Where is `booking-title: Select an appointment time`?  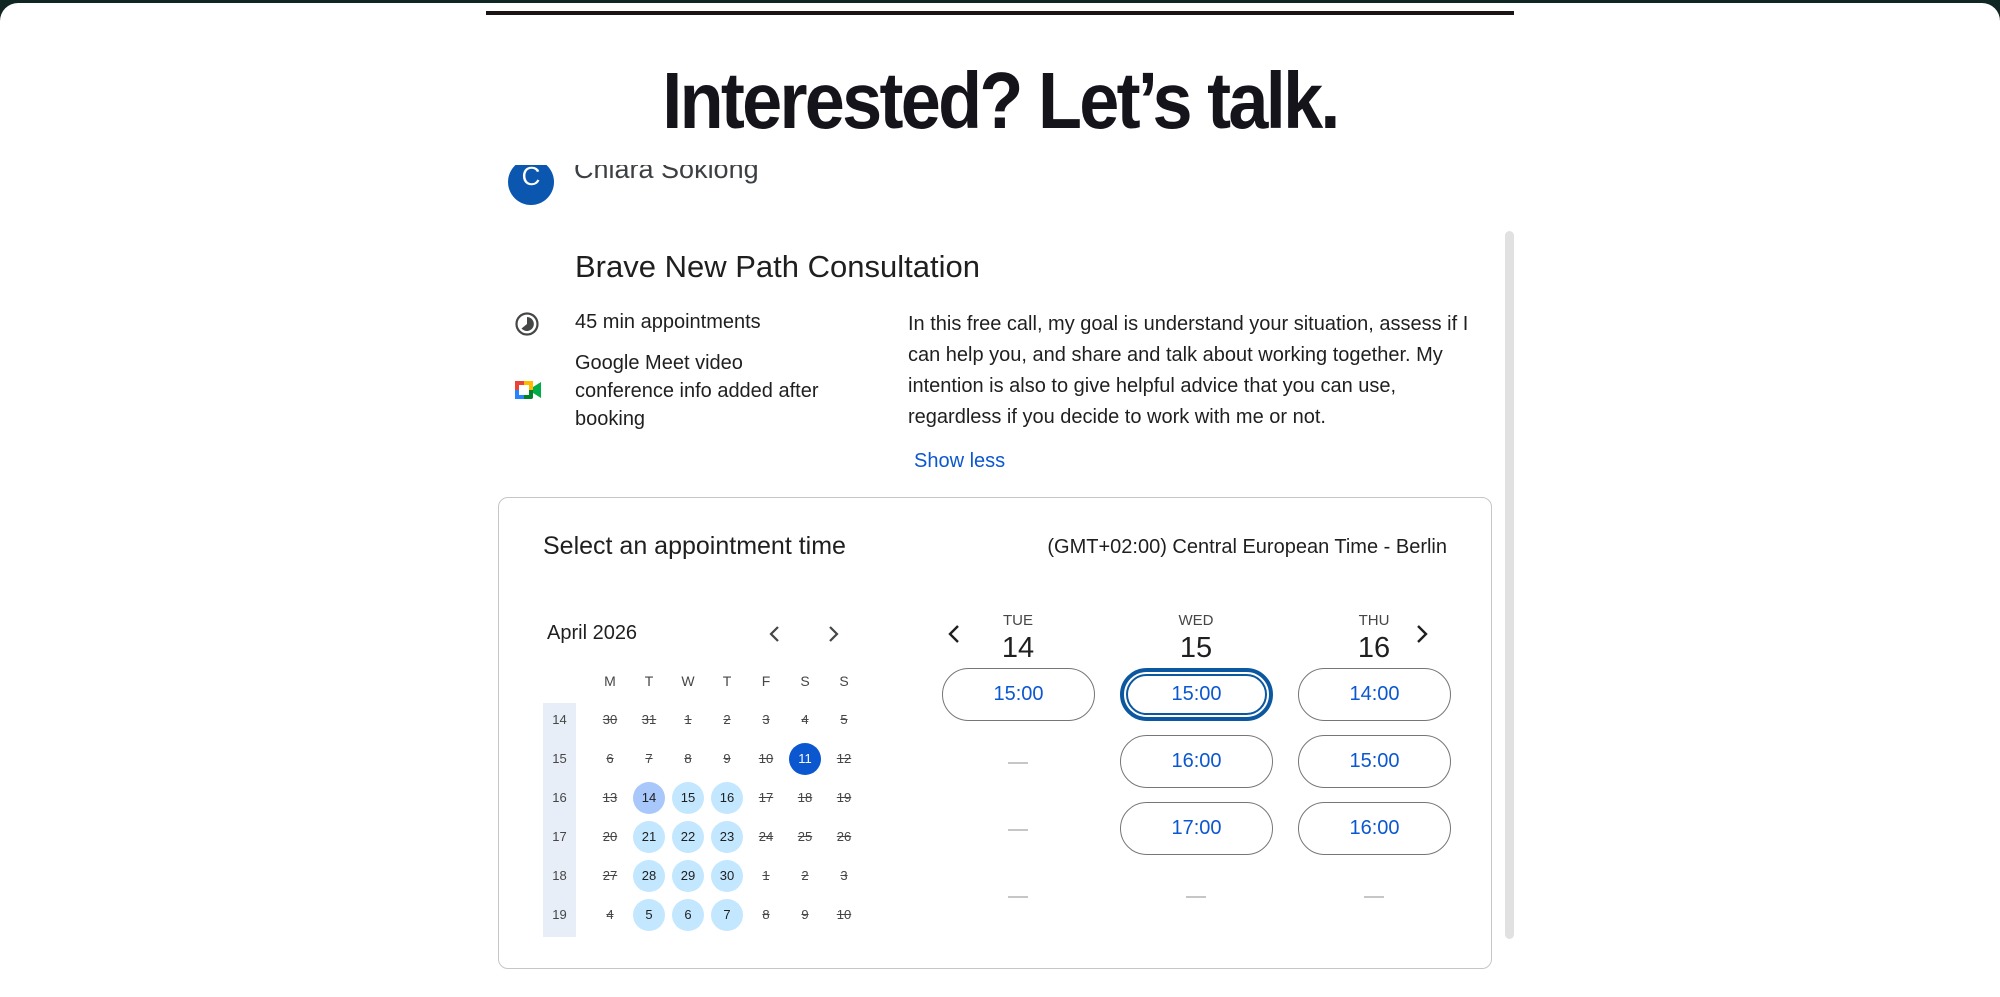
booking-title: Select an appointment time is located at coordinates (694, 546).